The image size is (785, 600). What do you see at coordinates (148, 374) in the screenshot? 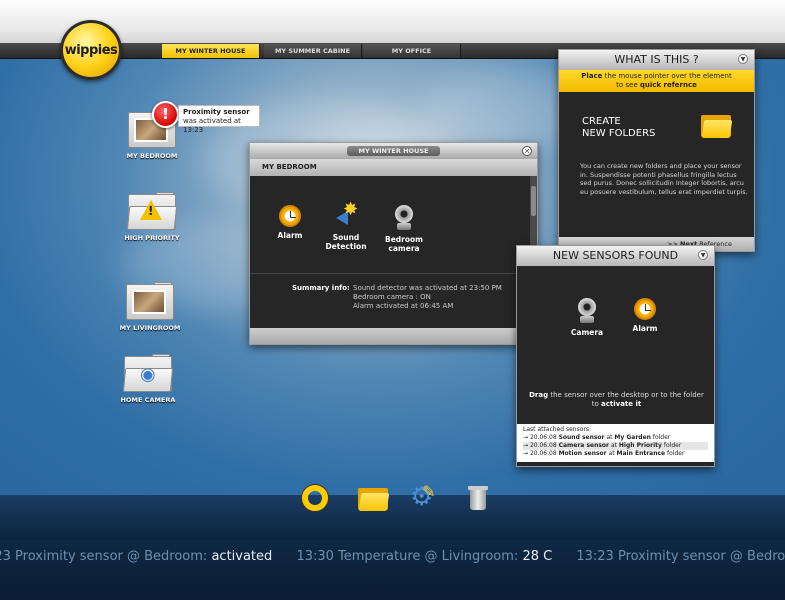
I see `camera-folder-icon: ◉` at bounding box center [148, 374].